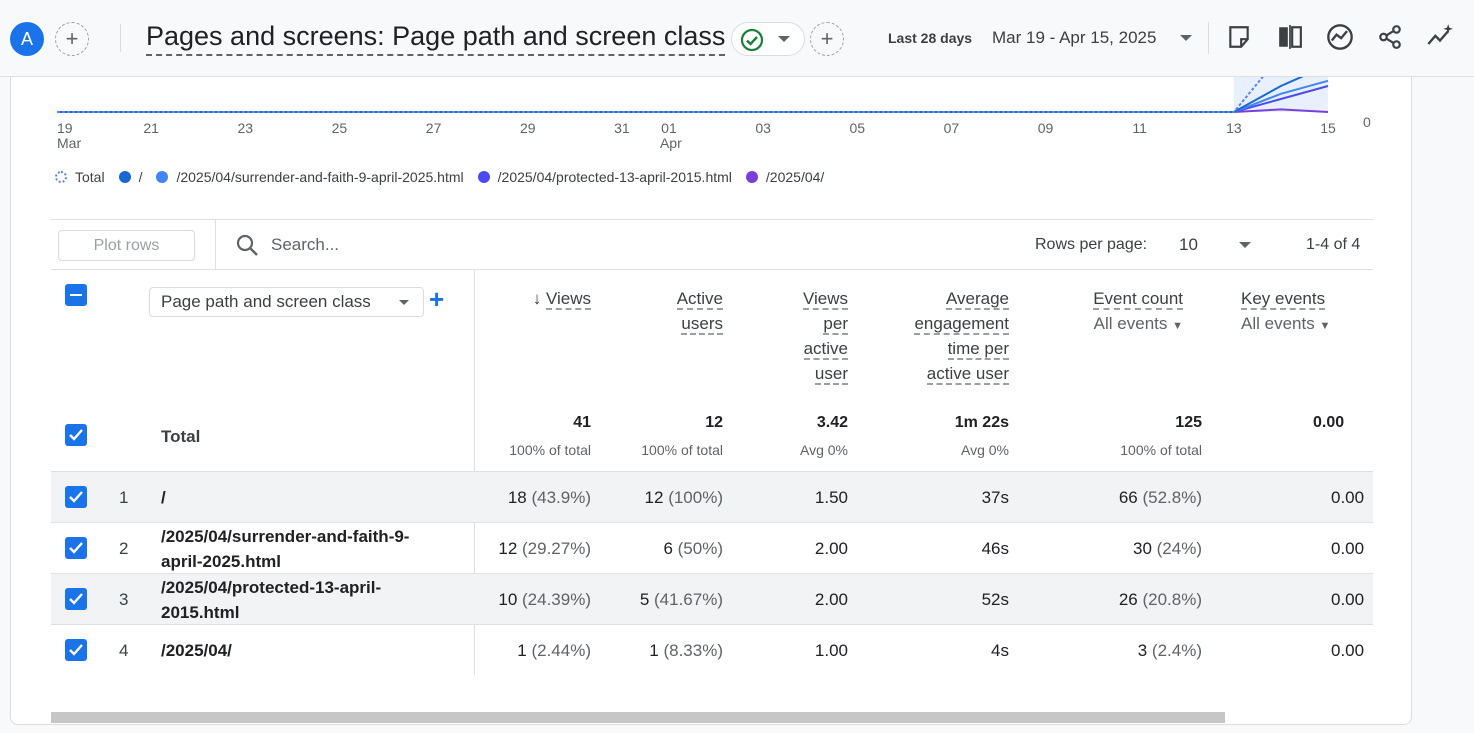 This screenshot has height=733, width=1474. Describe the element at coordinates (434, 128) in the screenshot. I see `x-tick-label: 27` at that location.